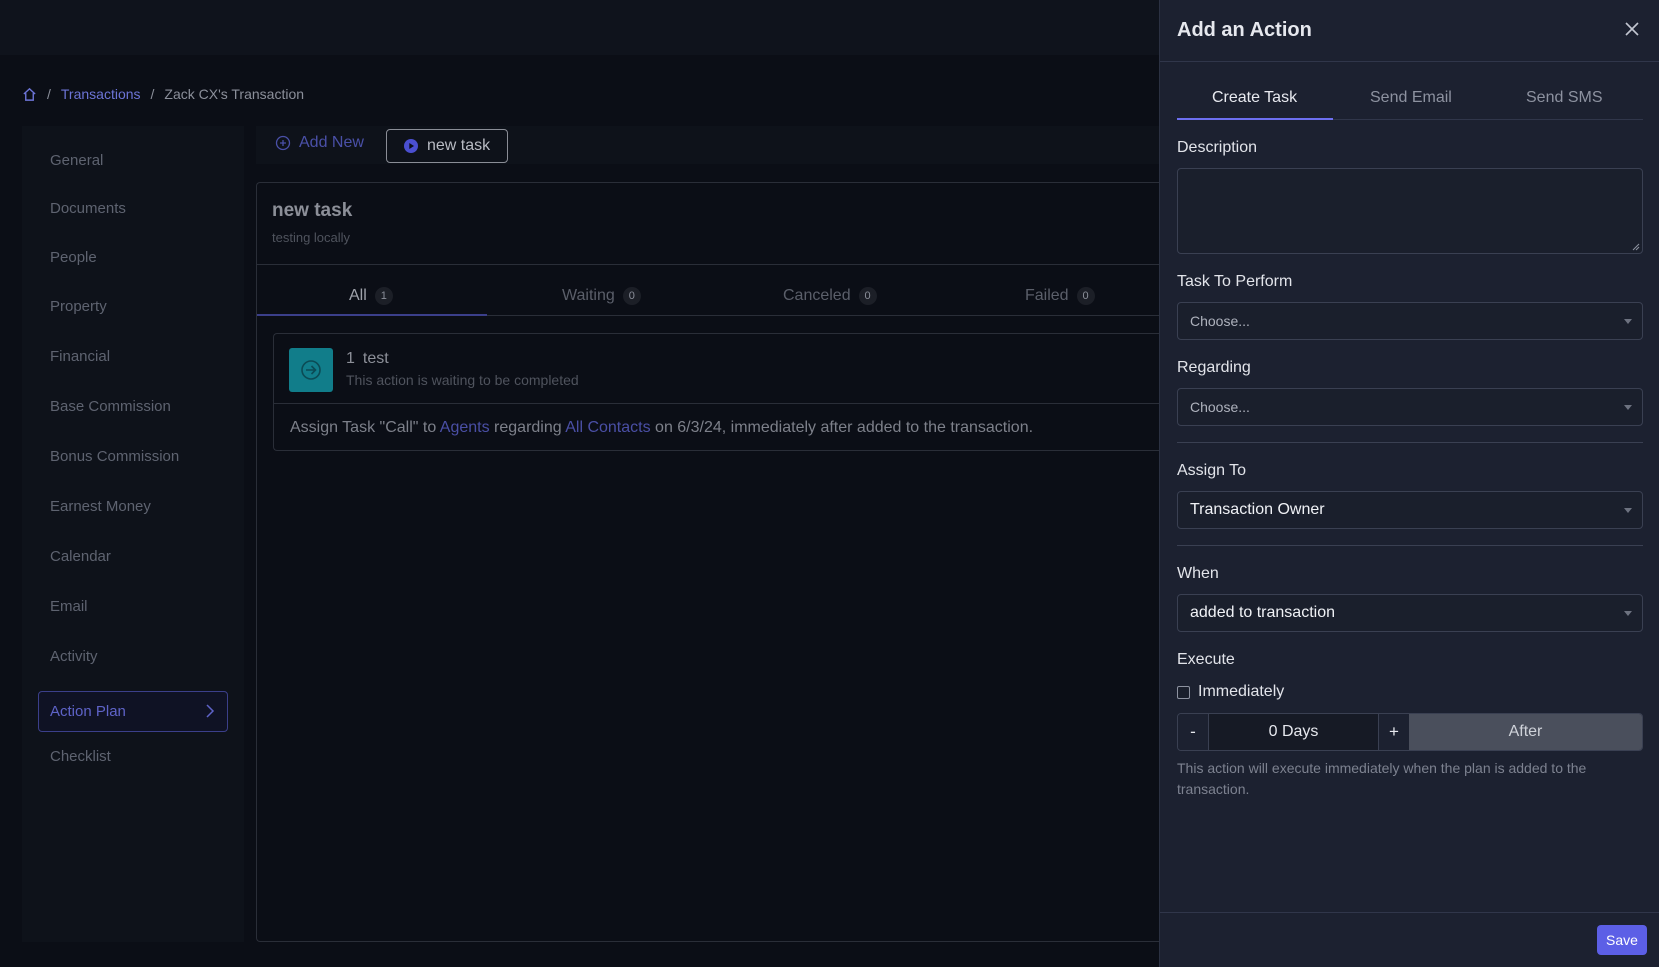  Describe the element at coordinates (1193, 732) in the screenshot. I see `decrement-button: -` at that location.